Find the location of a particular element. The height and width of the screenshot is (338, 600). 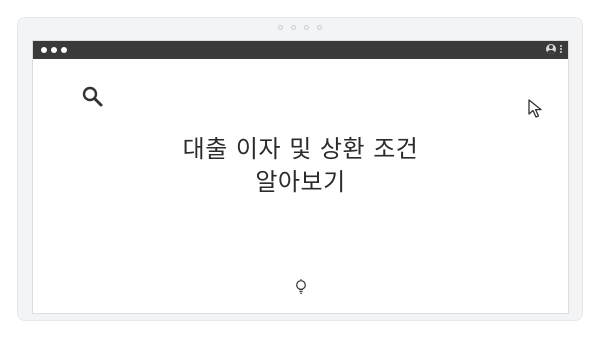

headline-line-1: 대출 이자 및 상환 조건 is located at coordinates (300, 149).